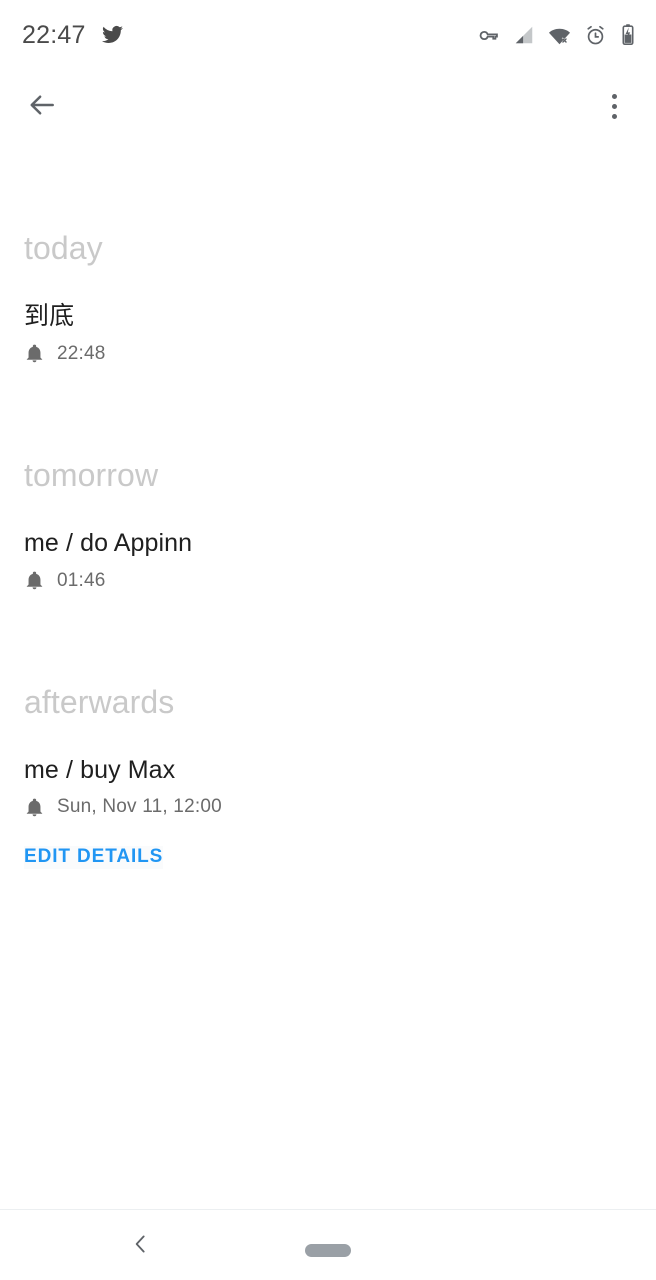 The height and width of the screenshot is (1280, 656). Describe the element at coordinates (112, 35) in the screenshot. I see `twitter-notification-icon` at that location.